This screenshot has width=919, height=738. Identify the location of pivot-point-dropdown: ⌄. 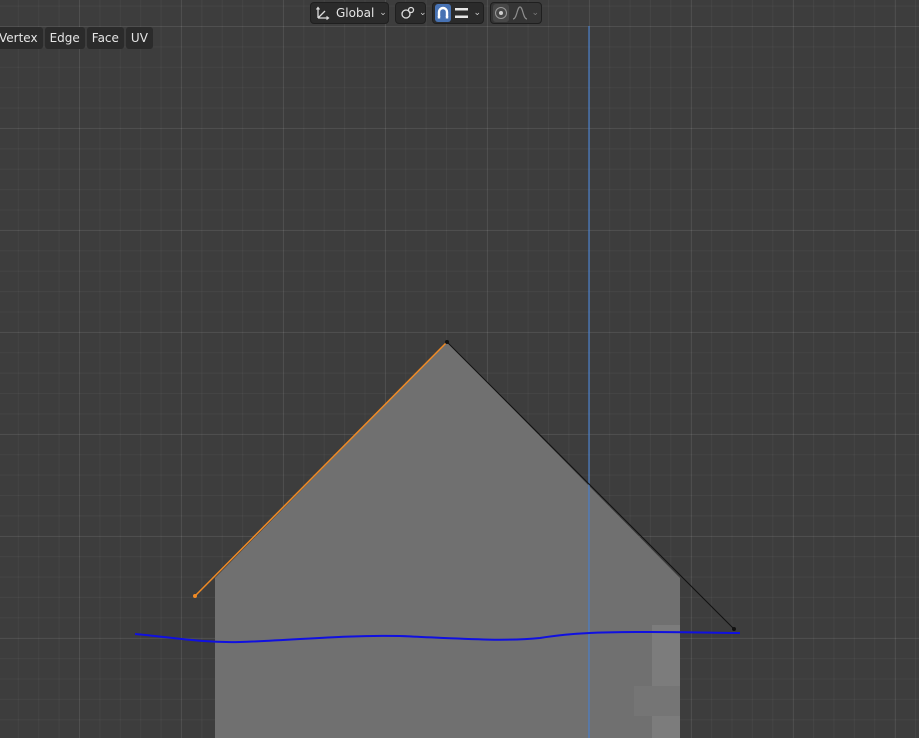
(411, 13).